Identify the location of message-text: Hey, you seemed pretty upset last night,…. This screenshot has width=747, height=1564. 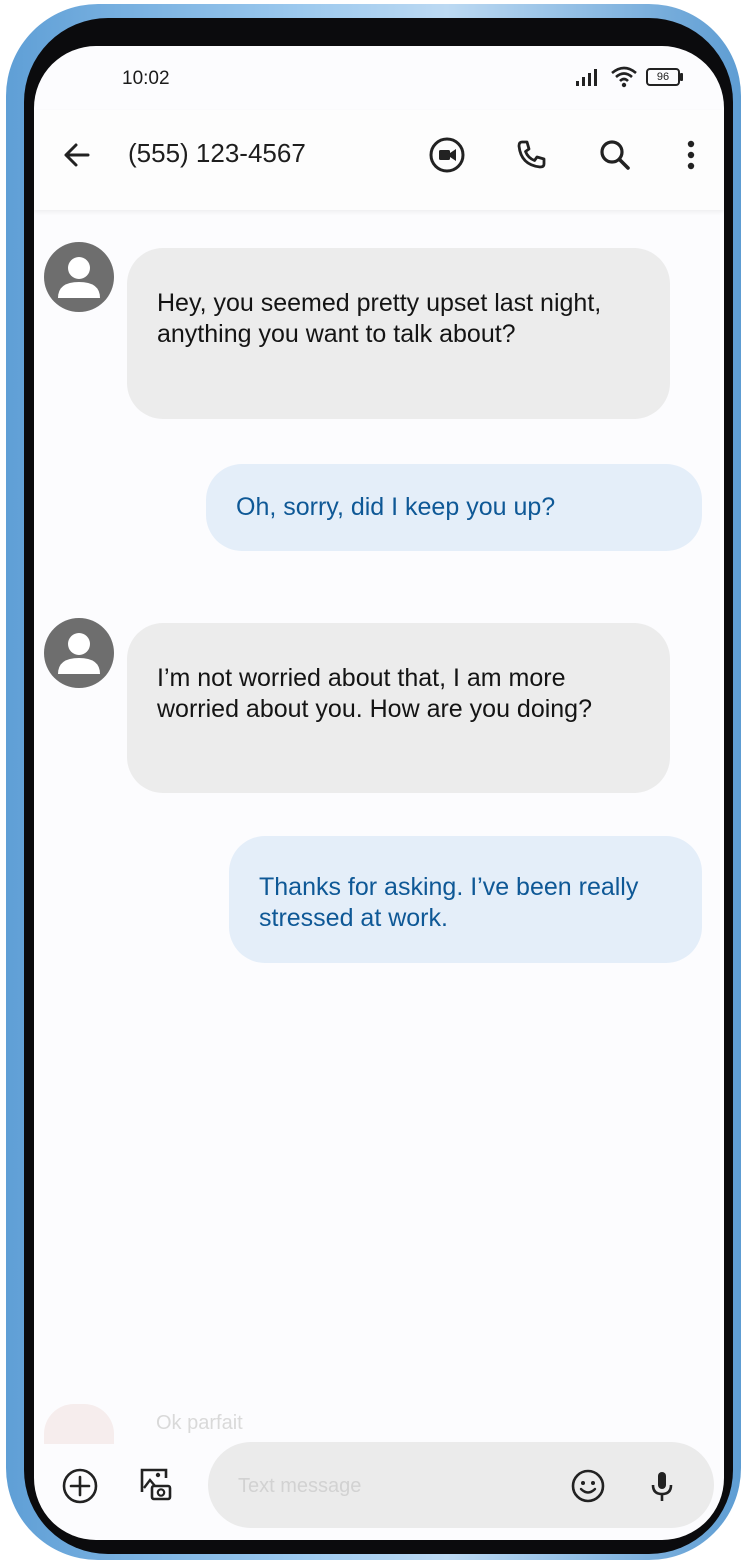
(379, 318).